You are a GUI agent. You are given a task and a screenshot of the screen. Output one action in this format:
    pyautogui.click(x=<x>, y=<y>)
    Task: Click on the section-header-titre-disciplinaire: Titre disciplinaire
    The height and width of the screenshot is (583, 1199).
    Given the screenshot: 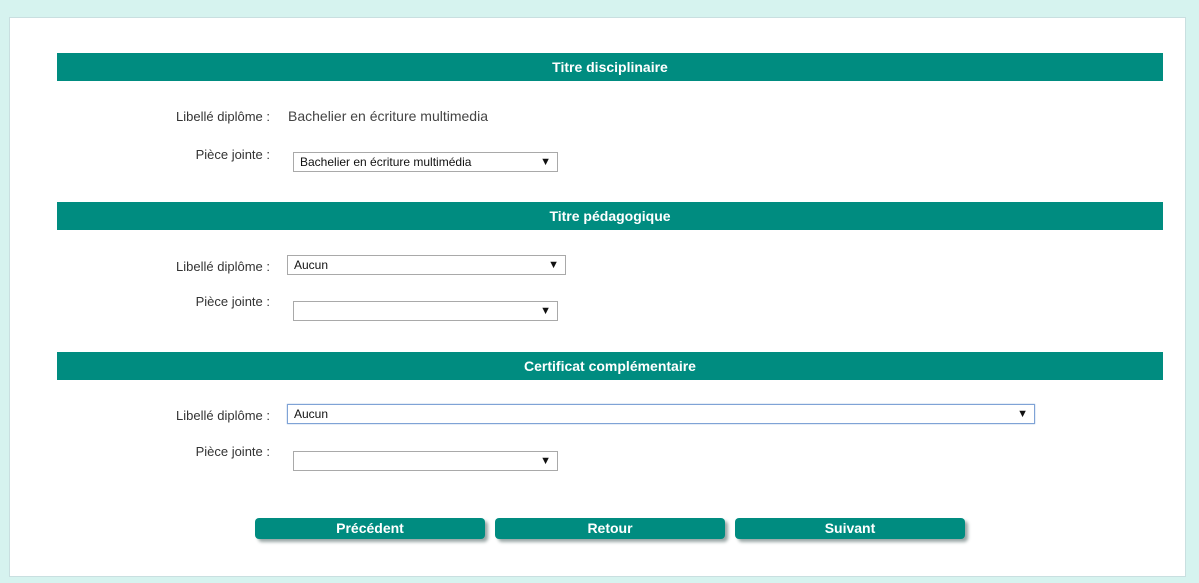 What is the action you would take?
    pyautogui.click(x=610, y=67)
    